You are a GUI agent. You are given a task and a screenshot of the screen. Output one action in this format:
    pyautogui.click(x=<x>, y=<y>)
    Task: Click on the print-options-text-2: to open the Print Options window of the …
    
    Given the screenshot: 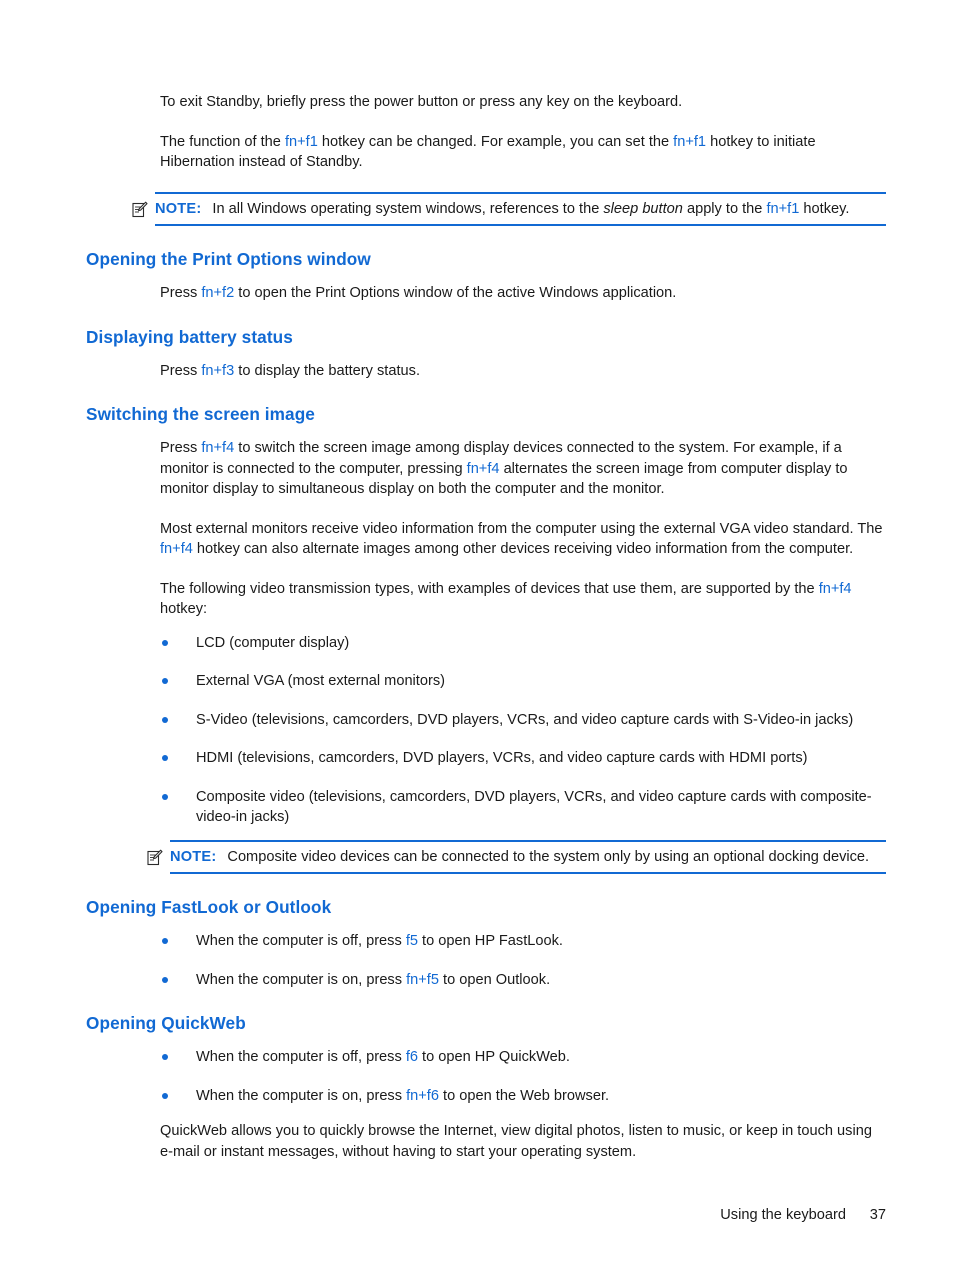 What is the action you would take?
    pyautogui.click(x=455, y=293)
    